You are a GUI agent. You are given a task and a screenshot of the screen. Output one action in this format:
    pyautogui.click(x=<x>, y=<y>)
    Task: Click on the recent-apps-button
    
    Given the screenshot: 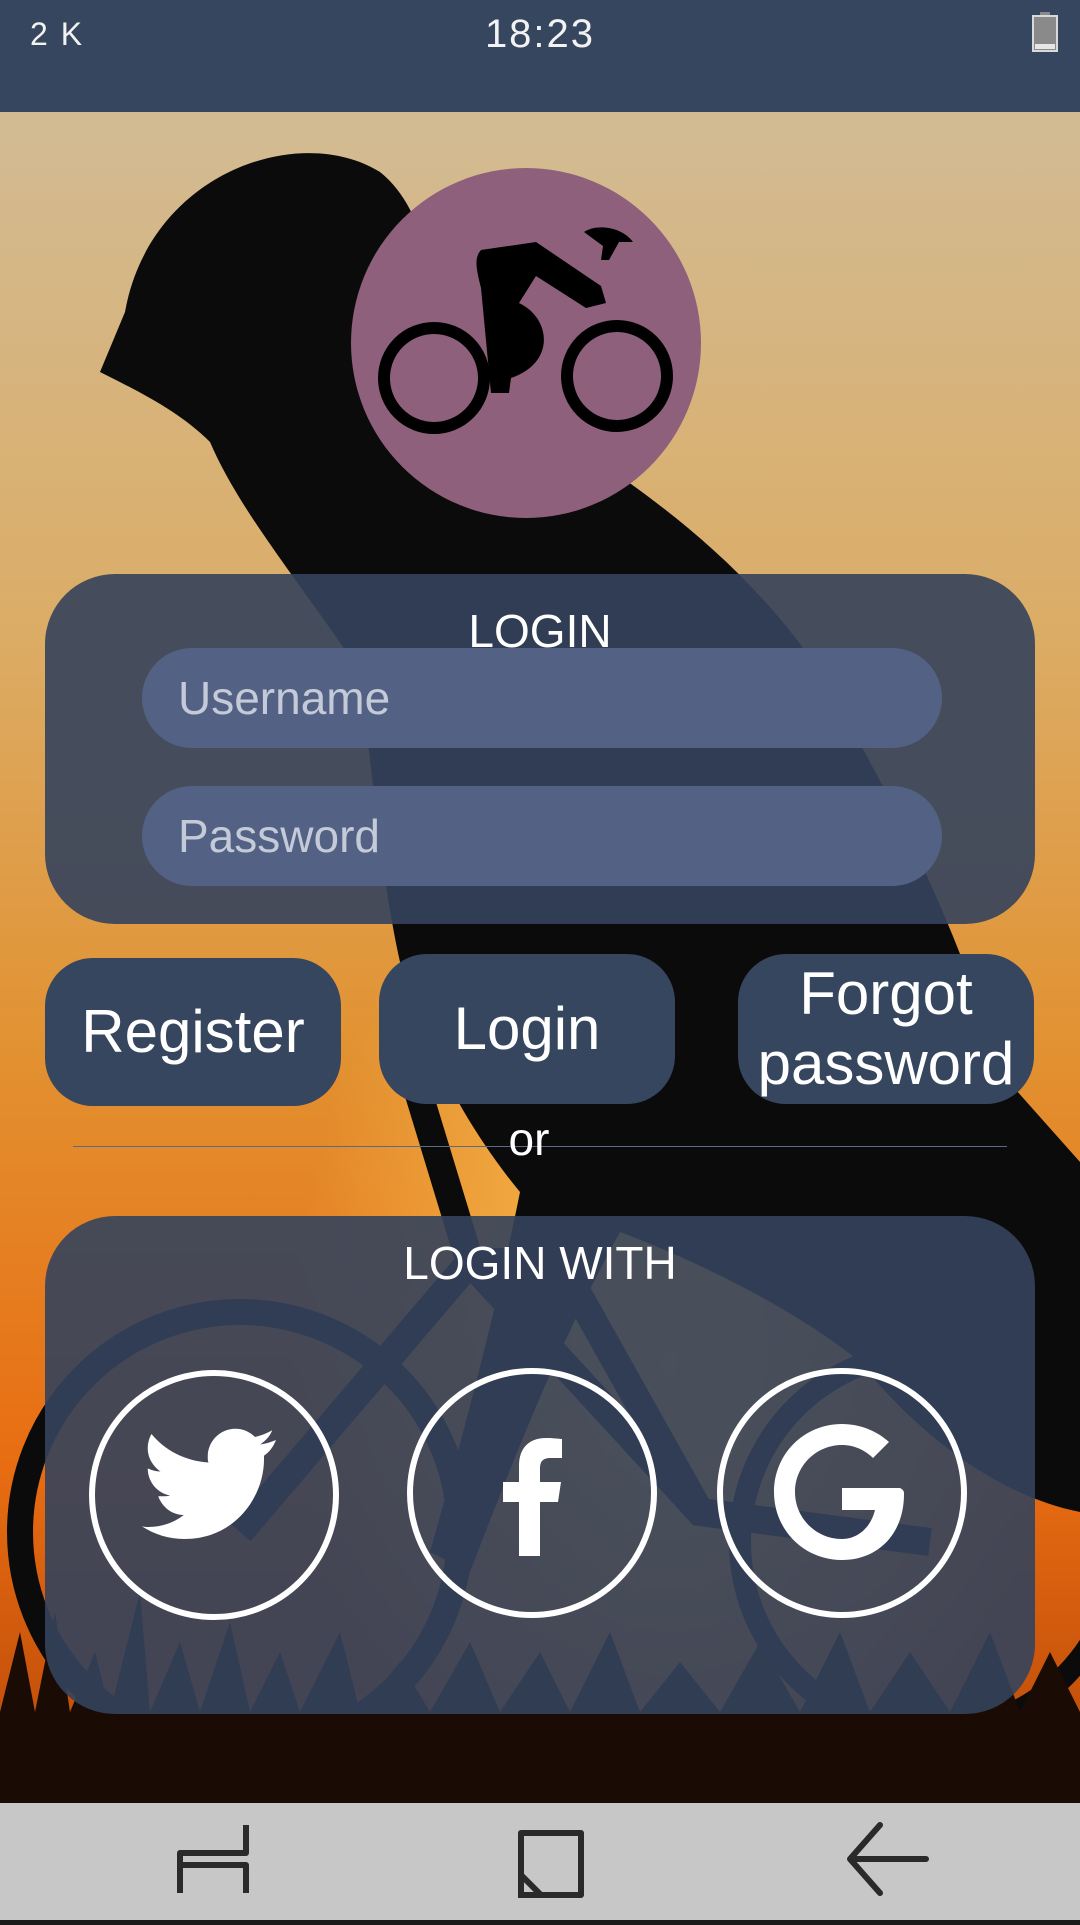 What is the action you would take?
    pyautogui.click(x=212, y=1861)
    